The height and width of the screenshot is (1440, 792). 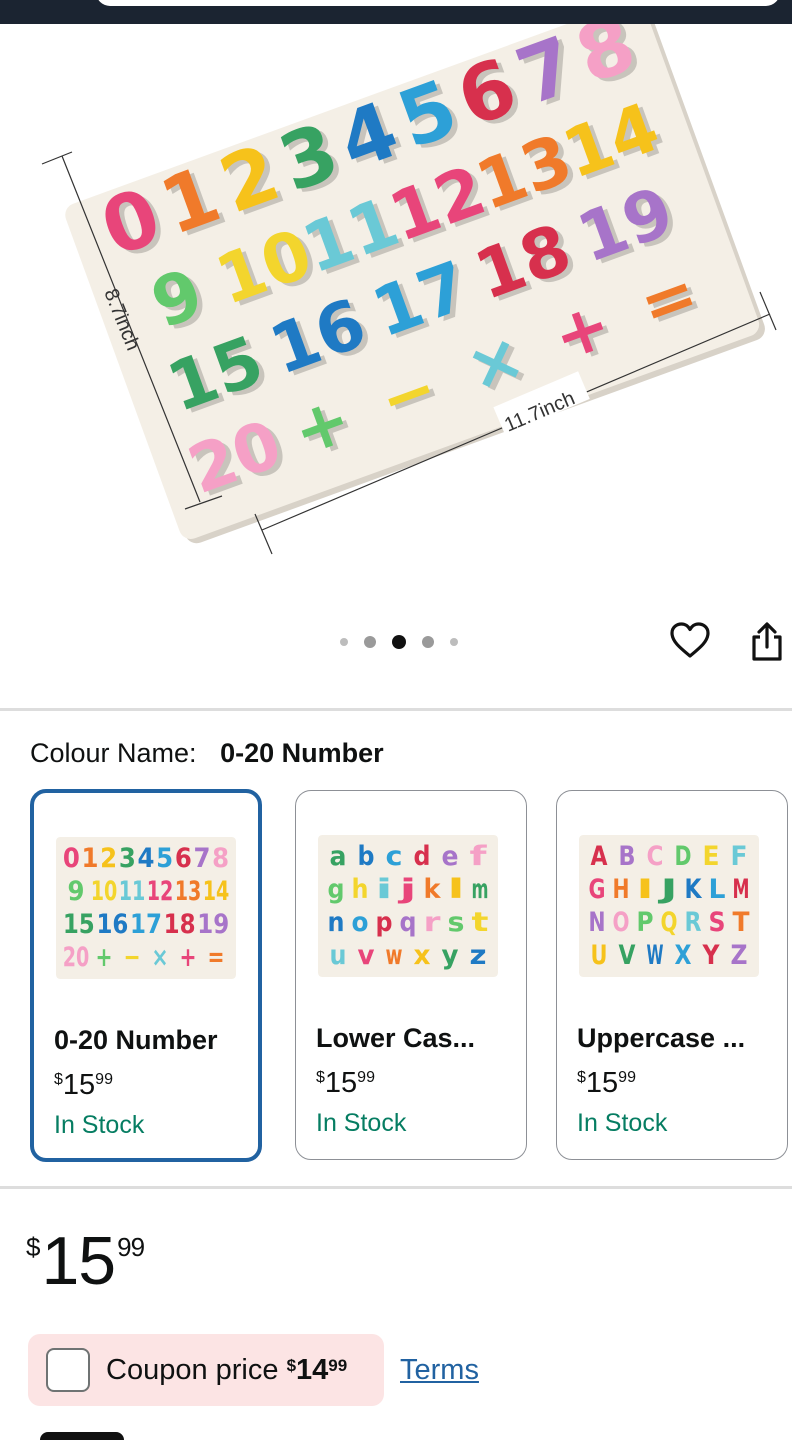 What do you see at coordinates (627, 856) in the screenshot?
I see `thumb-piece: B` at bounding box center [627, 856].